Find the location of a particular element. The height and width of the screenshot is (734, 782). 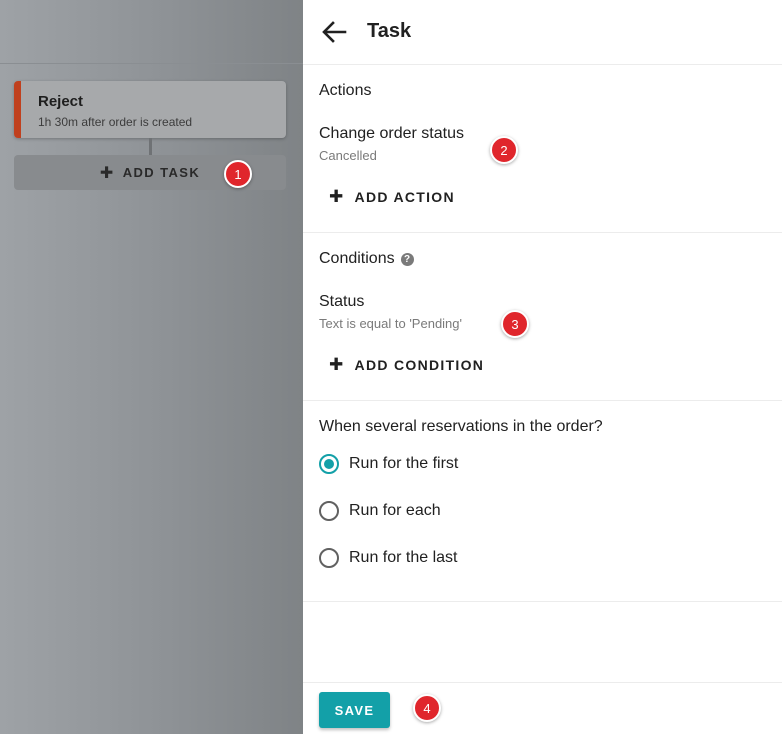

radio-option-run-first: Run for the first is located at coordinates (388, 464).